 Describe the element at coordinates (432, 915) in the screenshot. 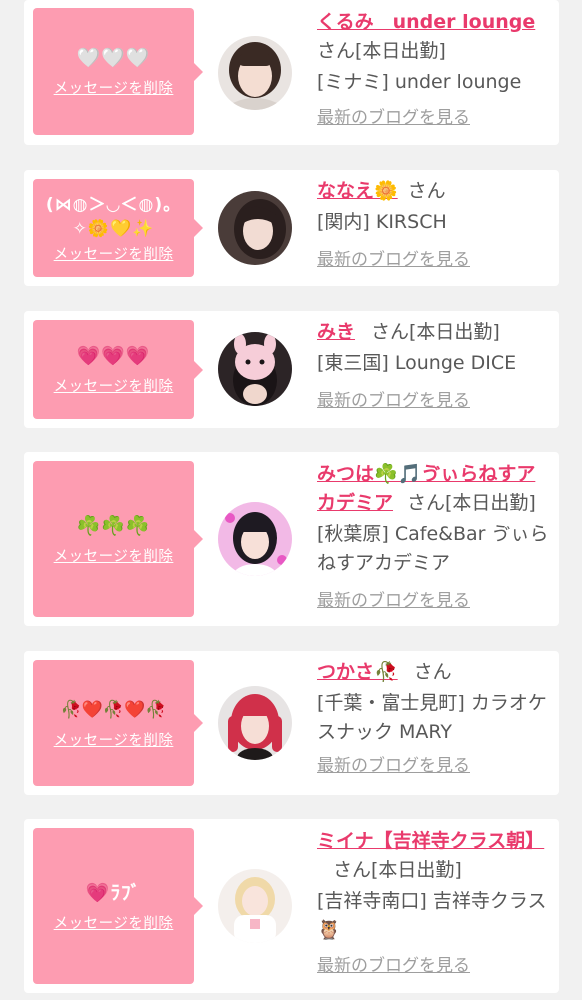

I see `shop-name: [吉祥寺南口] 吉祥寺クラス🦉` at that location.